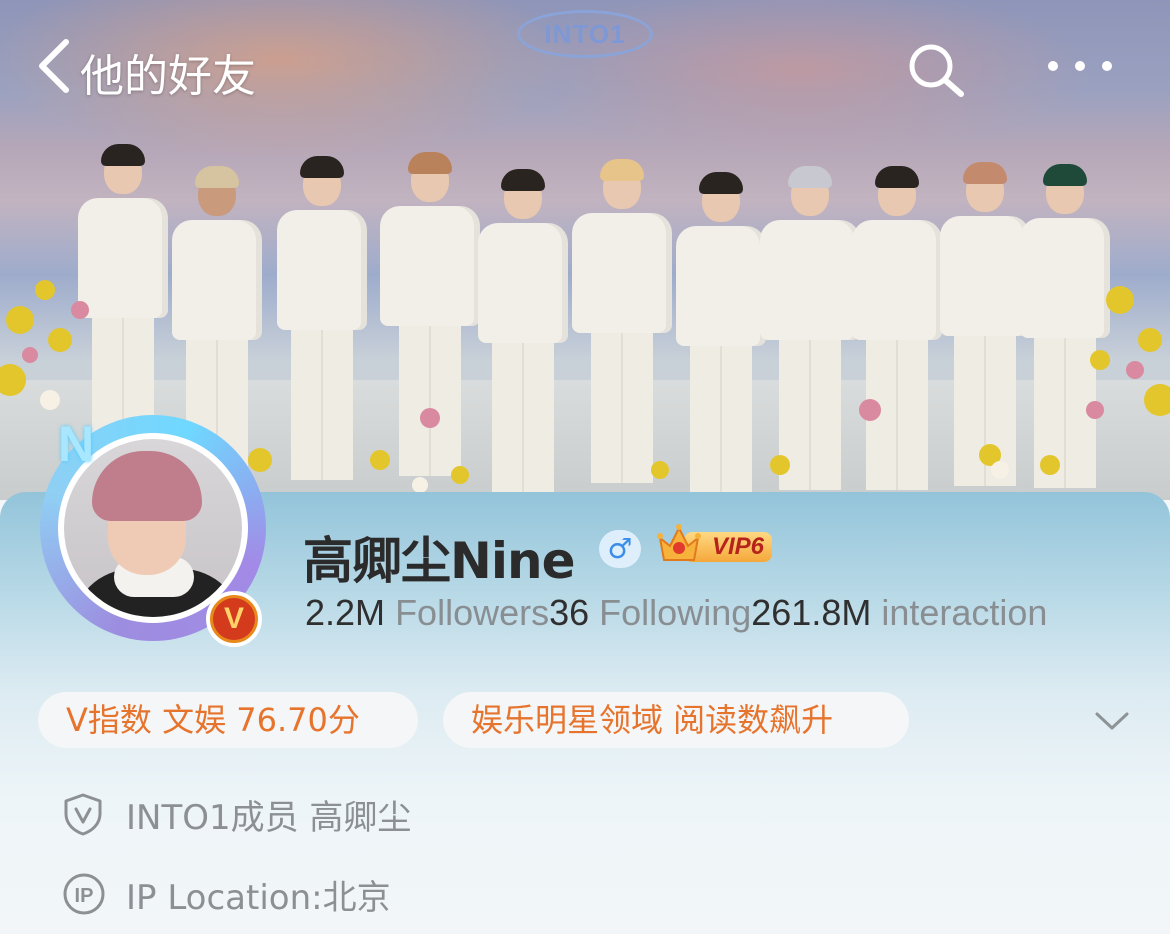 The image size is (1170, 934). What do you see at coordinates (56, 66) in the screenshot?
I see `back-chevron-left-icon` at bounding box center [56, 66].